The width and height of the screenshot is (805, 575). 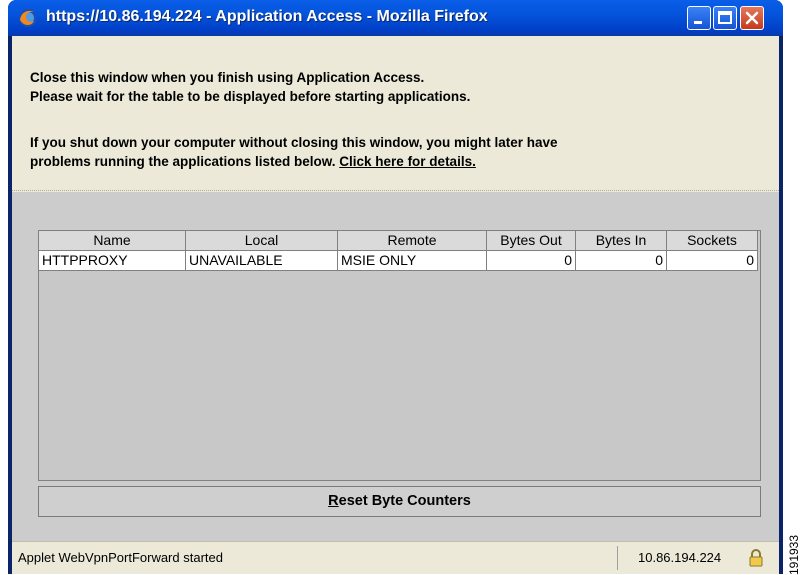 I want to click on minimize-button, so click(x=699, y=18).